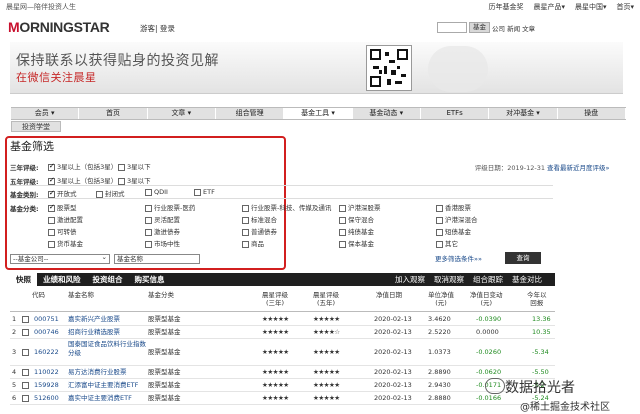 The height and width of the screenshot is (414, 640). Describe the element at coordinates (97, 372) in the screenshot. I see `fund-name-link: 易方达消费行业股票` at that location.